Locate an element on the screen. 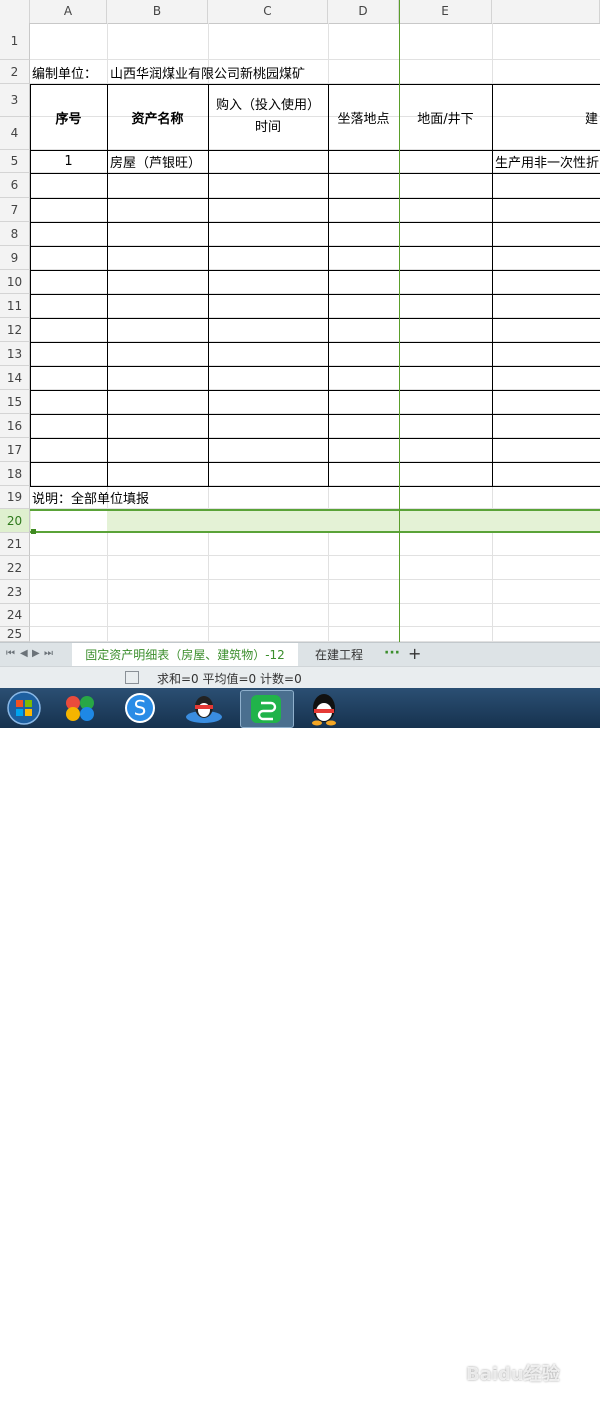  row-header-6: 6 is located at coordinates (15, 185).